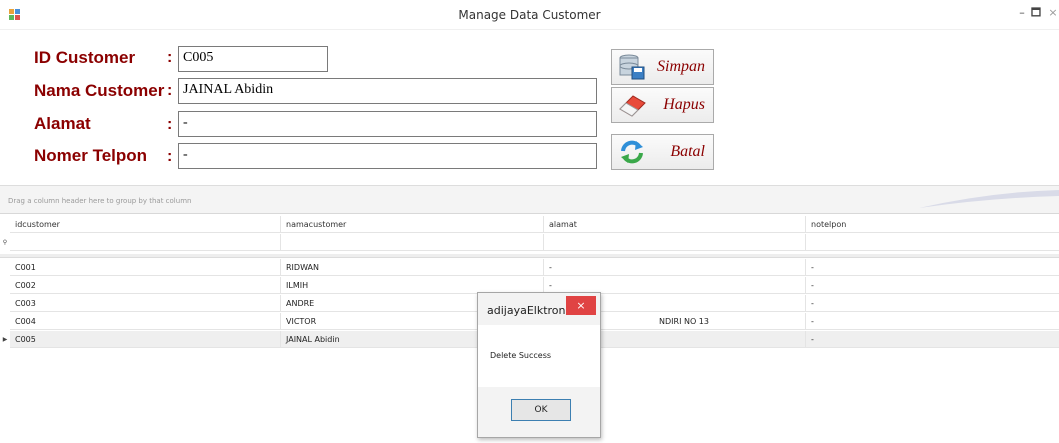 The image size is (1059, 443). What do you see at coordinates (170, 156) in the screenshot?
I see `telpon-colon: :` at bounding box center [170, 156].